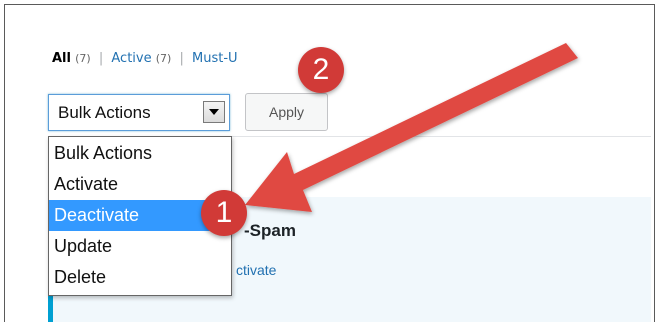 This screenshot has height=322, width=658. What do you see at coordinates (224, 213) in the screenshot?
I see `annotation-badge-1: 1` at bounding box center [224, 213].